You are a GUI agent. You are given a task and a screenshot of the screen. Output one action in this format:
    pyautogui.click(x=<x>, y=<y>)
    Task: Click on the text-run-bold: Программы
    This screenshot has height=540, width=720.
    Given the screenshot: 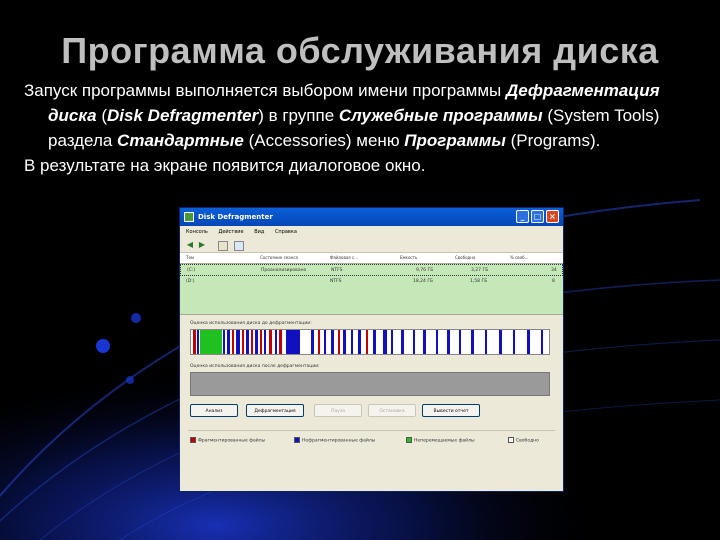 What is the action you would take?
    pyautogui.click(x=455, y=140)
    